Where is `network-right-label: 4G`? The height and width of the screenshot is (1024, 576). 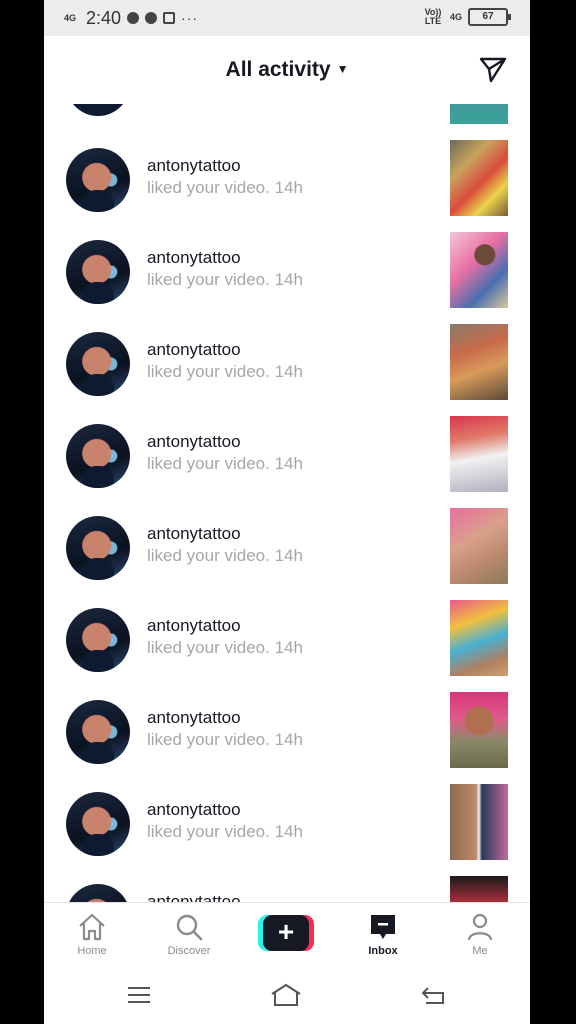 network-right-label: 4G is located at coordinates (455, 17).